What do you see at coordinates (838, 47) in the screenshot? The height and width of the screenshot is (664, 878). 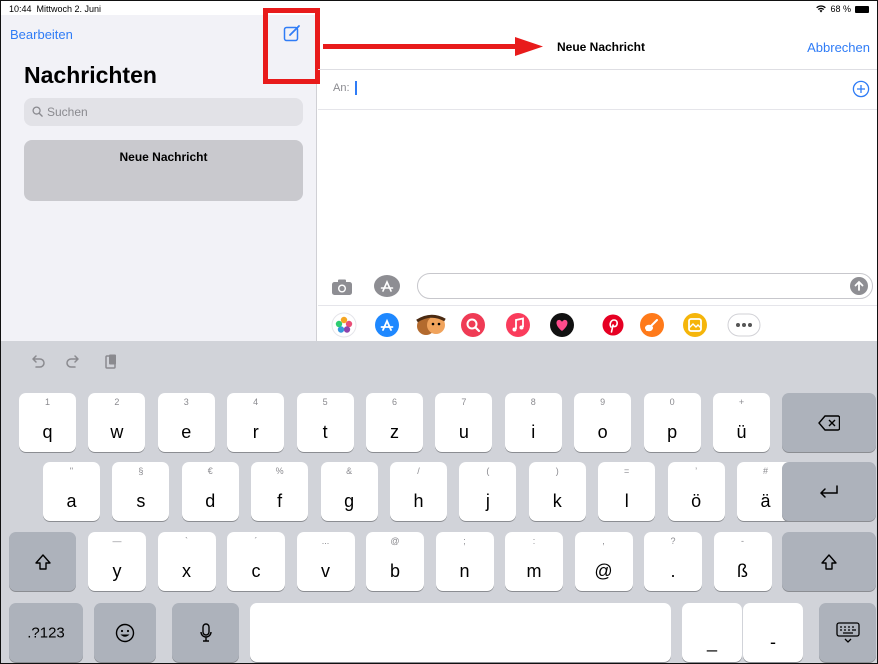 I see `cancel-button: Abbrechen` at bounding box center [838, 47].